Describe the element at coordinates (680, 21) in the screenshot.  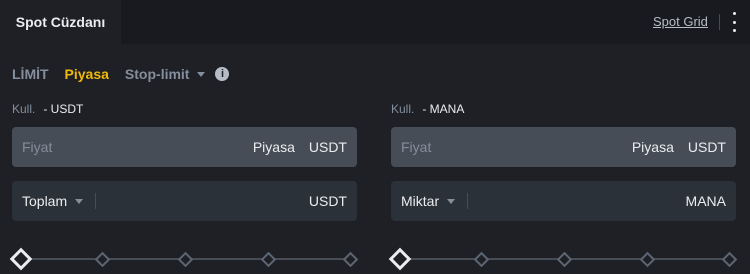
I see `spot-grid-link: Spot Grid` at that location.